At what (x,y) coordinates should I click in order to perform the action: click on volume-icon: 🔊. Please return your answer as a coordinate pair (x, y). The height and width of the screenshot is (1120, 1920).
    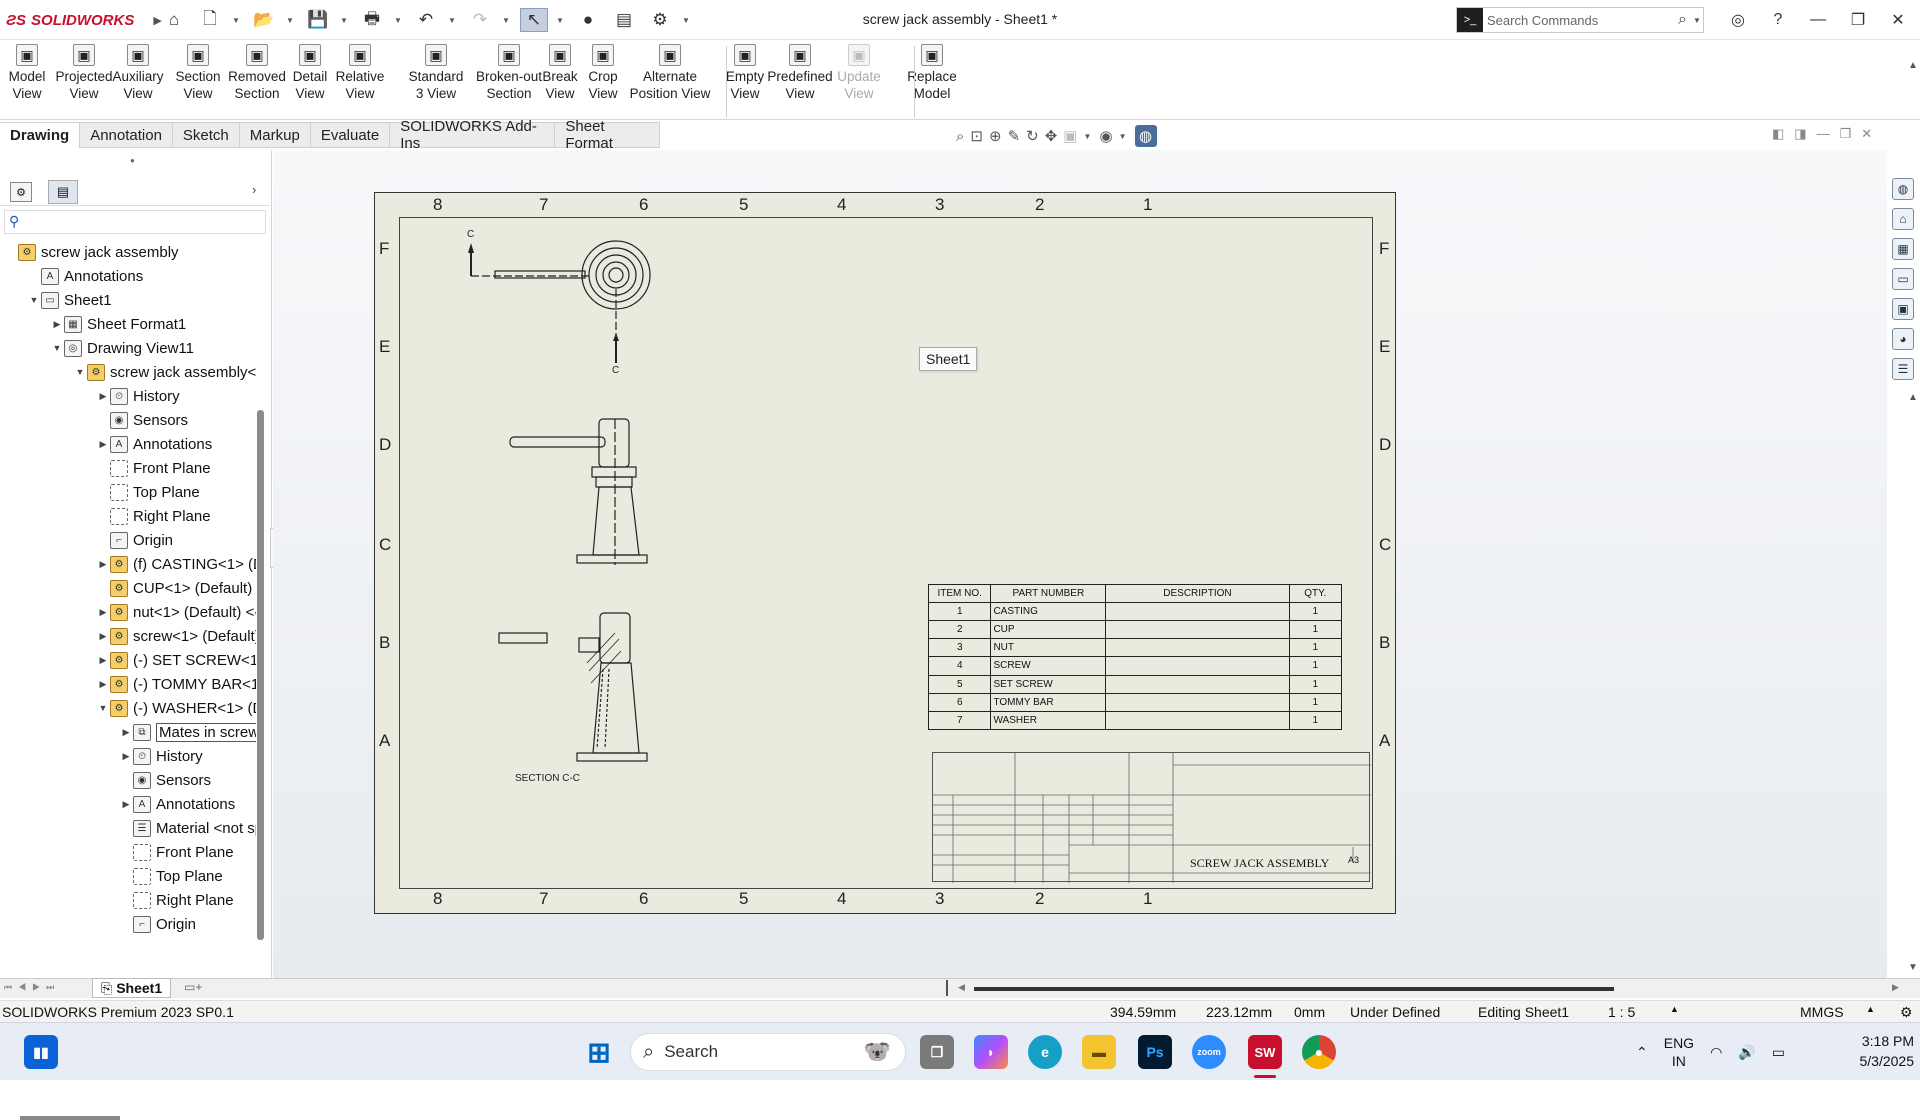
    Looking at the image, I should click on (1746, 1052).